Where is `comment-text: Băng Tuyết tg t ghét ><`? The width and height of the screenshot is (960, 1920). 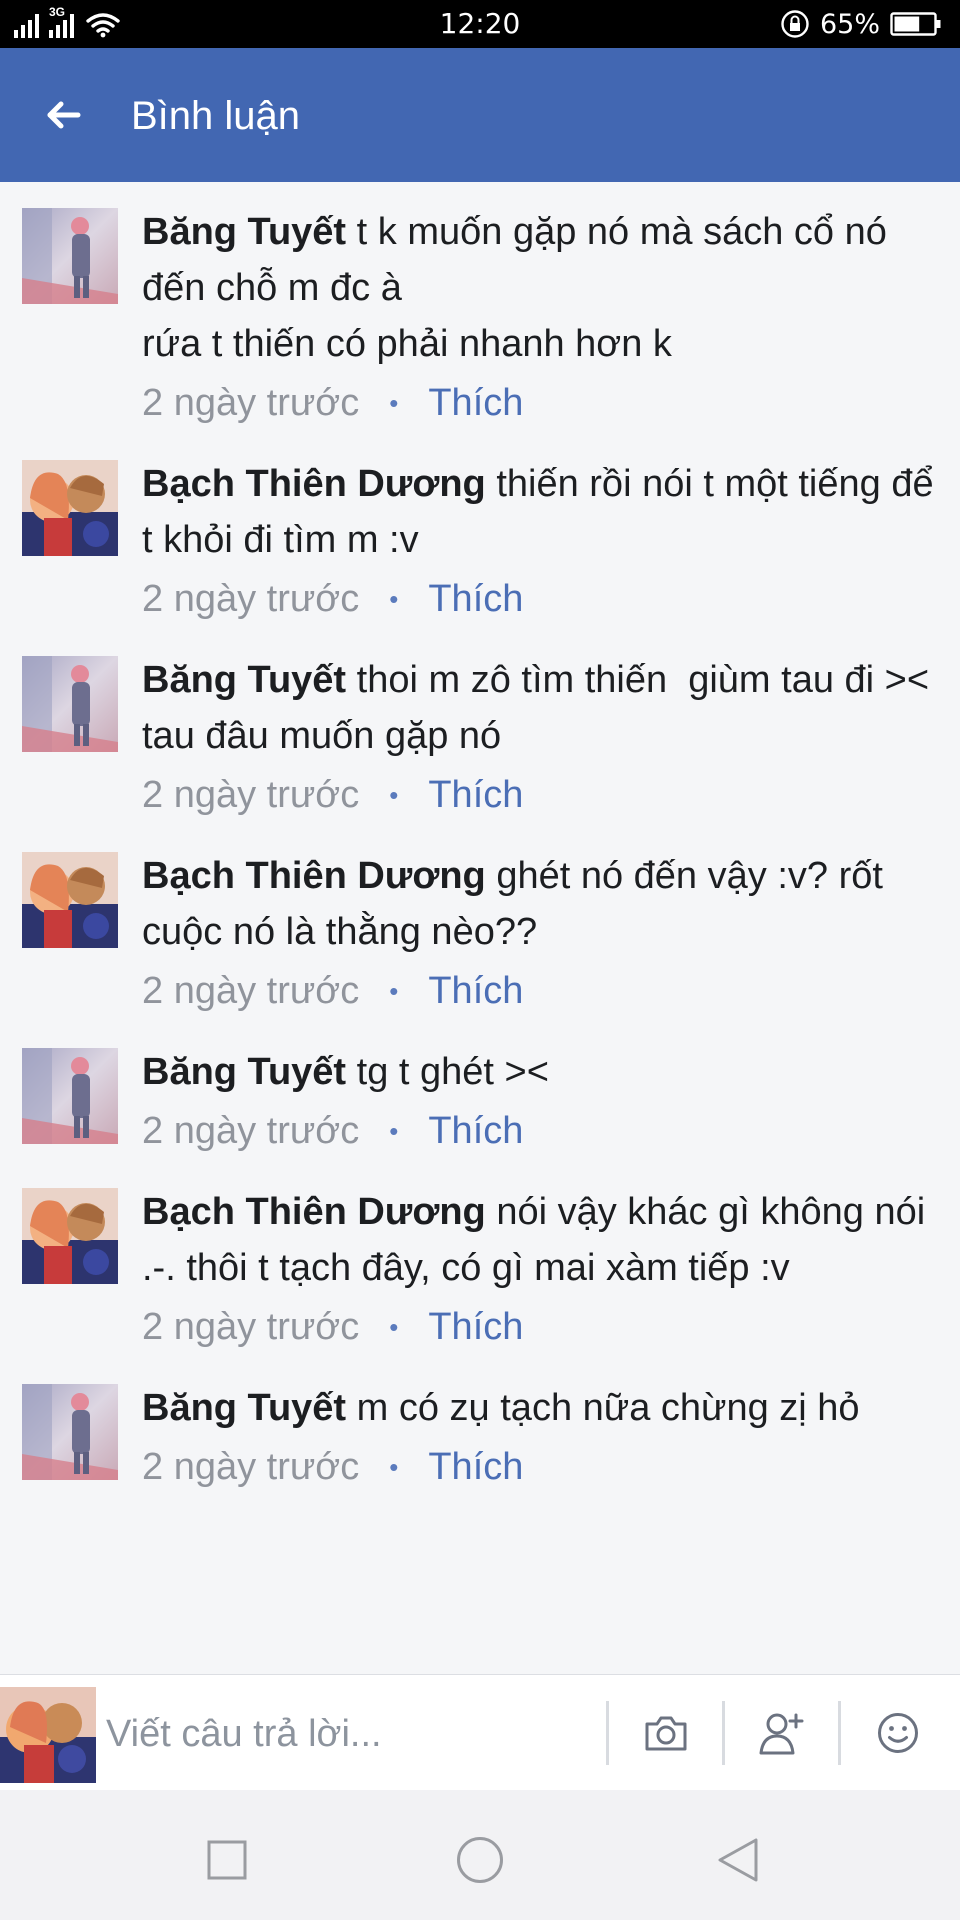
comment-text: Băng Tuyết tg t ghét >< is located at coordinates (541, 1061).